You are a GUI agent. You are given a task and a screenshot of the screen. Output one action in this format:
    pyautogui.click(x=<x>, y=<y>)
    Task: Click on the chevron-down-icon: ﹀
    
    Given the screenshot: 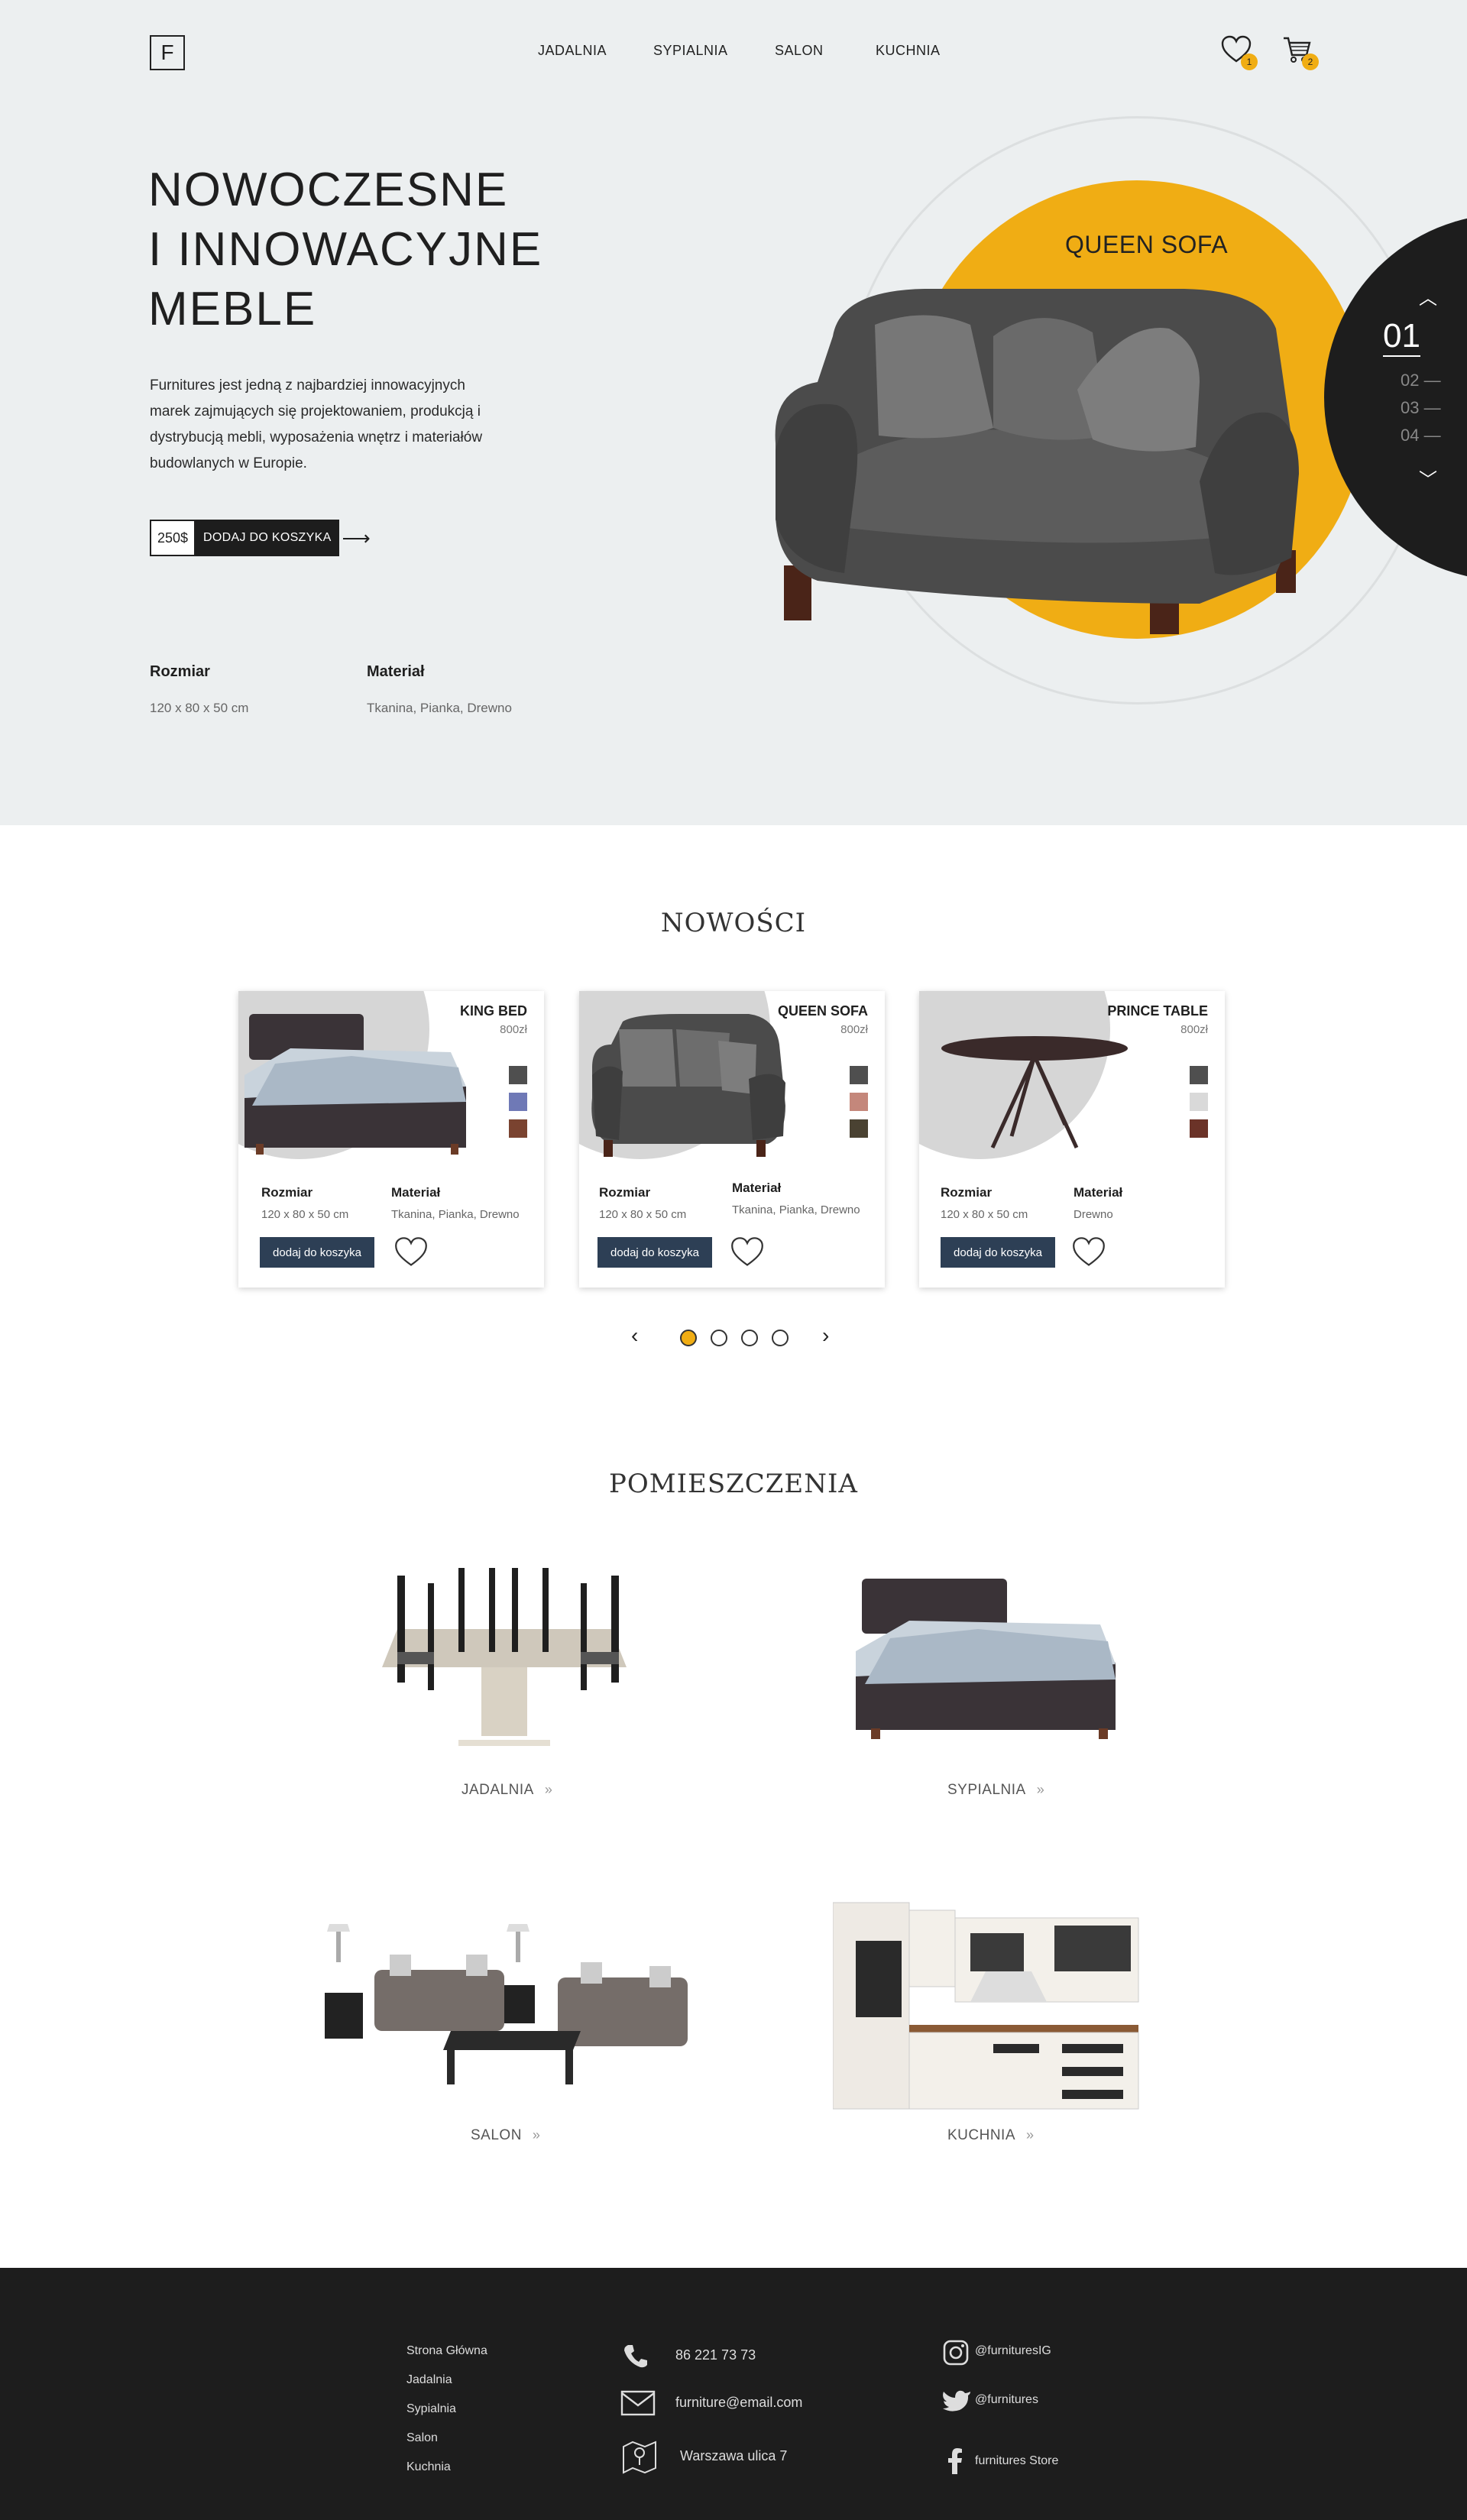 What is the action you would take?
    pyautogui.click(x=1428, y=478)
    